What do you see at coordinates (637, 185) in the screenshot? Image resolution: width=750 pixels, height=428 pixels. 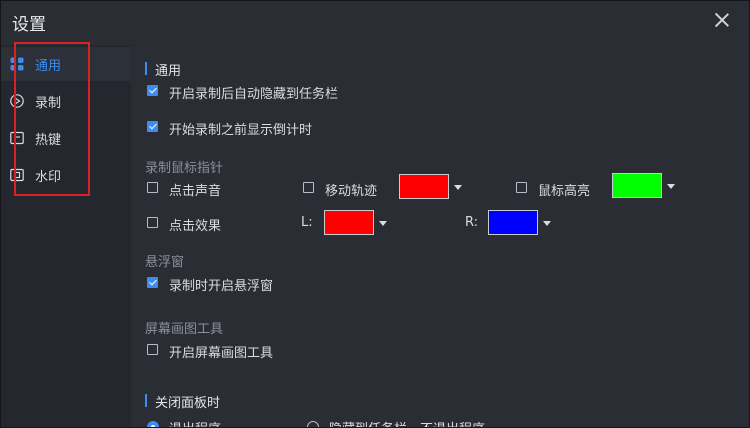 I see `cursor-highlight-color-swatch` at bounding box center [637, 185].